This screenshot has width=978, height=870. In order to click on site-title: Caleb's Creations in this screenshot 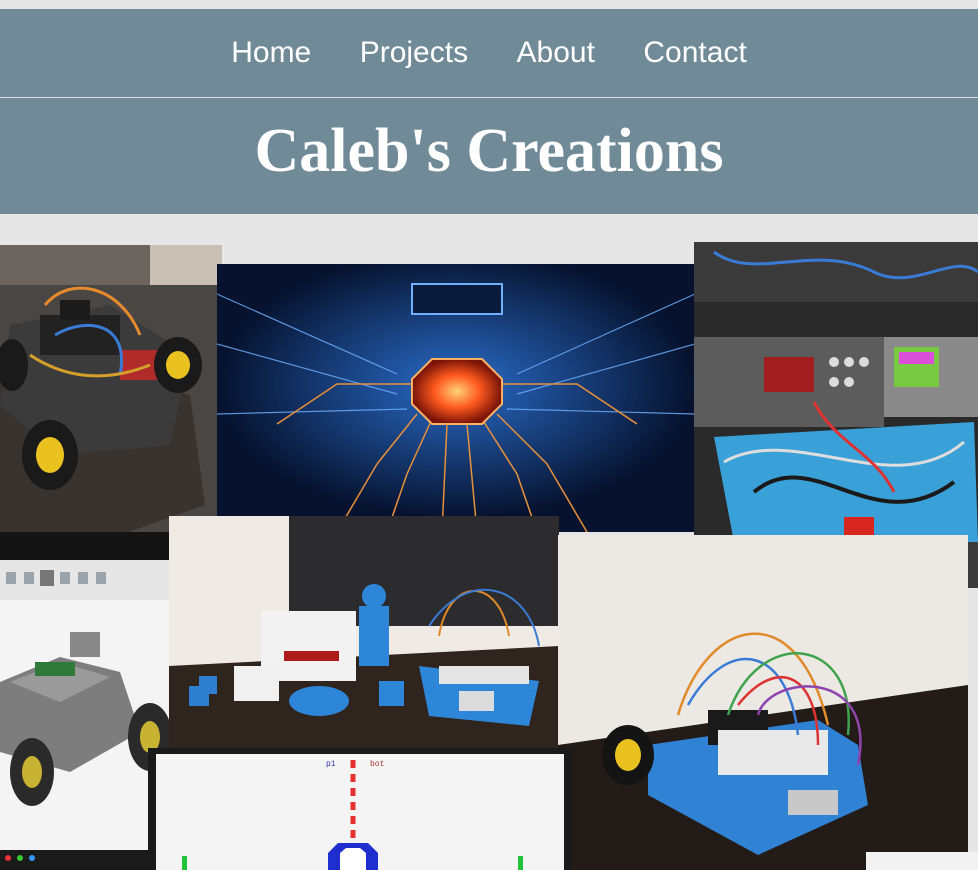, I will do `click(489, 151)`.